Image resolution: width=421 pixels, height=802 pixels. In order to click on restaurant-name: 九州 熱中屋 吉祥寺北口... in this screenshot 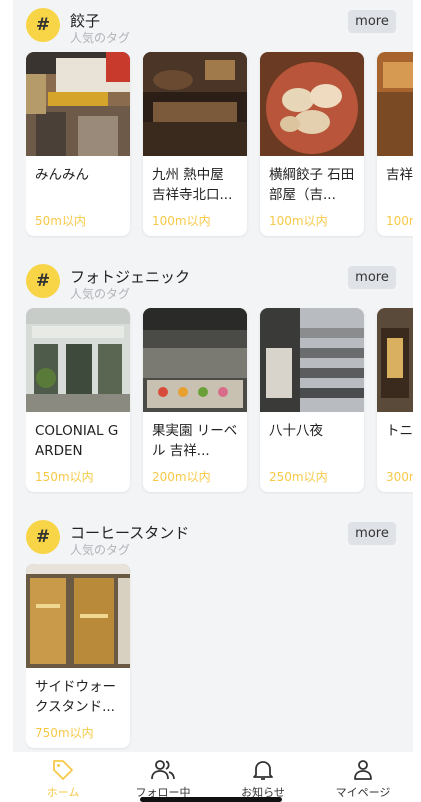, I will do `click(192, 185)`.